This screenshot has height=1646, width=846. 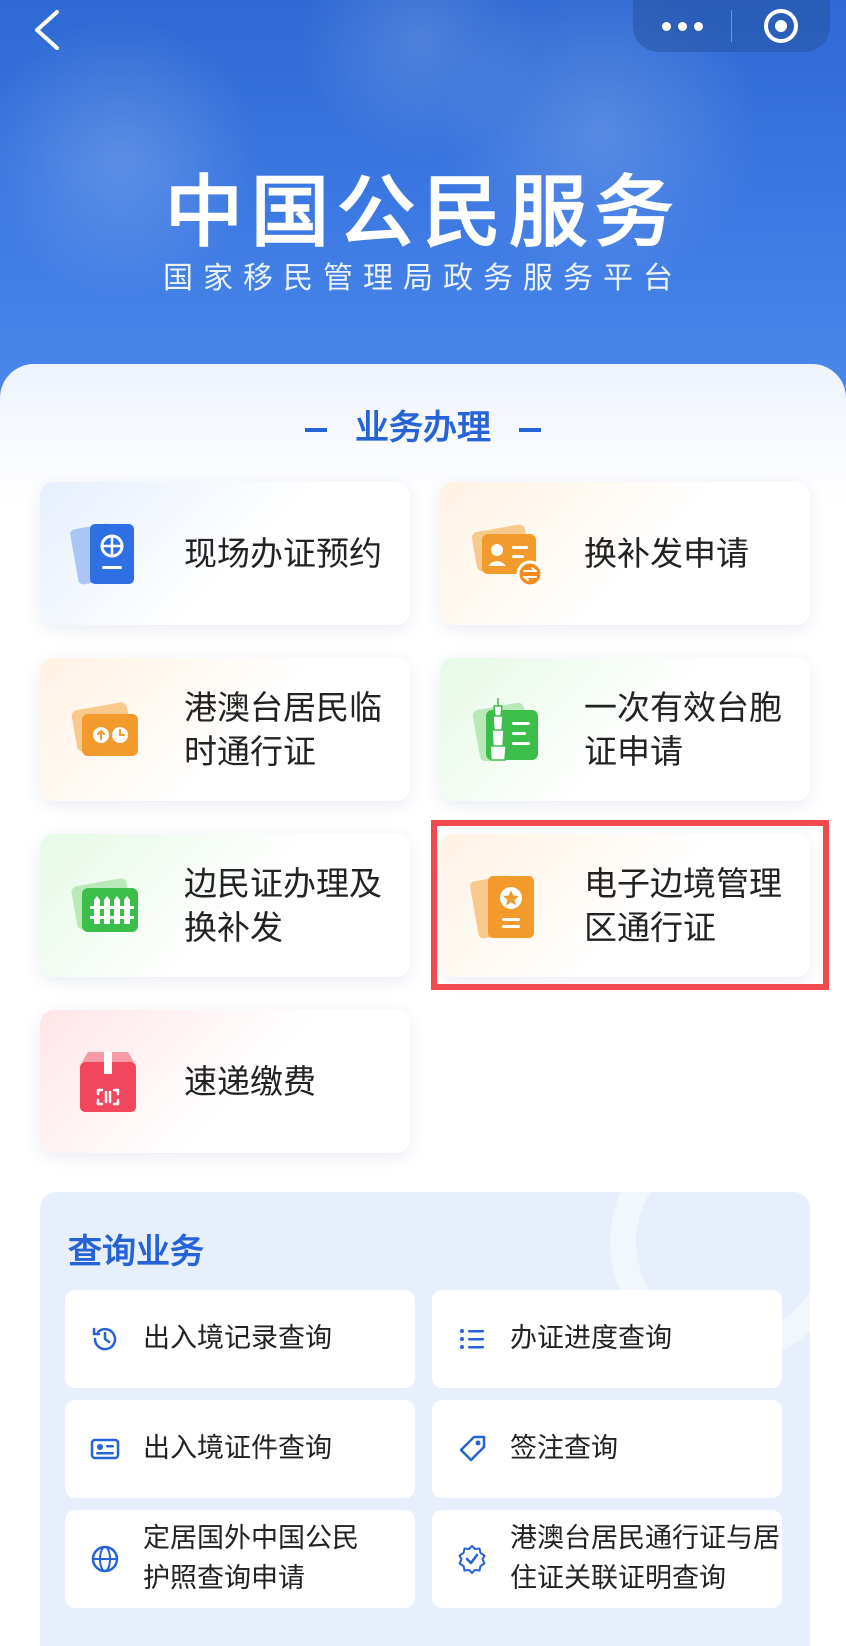 I want to click on selection-highlight, so click(x=630, y=905).